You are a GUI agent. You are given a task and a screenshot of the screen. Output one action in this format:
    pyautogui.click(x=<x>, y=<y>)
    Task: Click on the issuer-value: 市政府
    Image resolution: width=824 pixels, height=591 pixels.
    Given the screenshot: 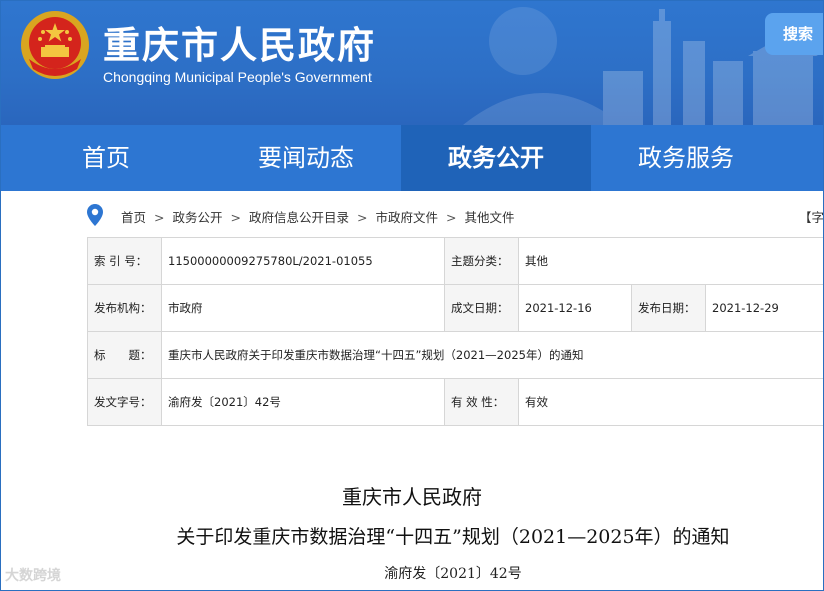 What is the action you would take?
    pyautogui.click(x=303, y=308)
    